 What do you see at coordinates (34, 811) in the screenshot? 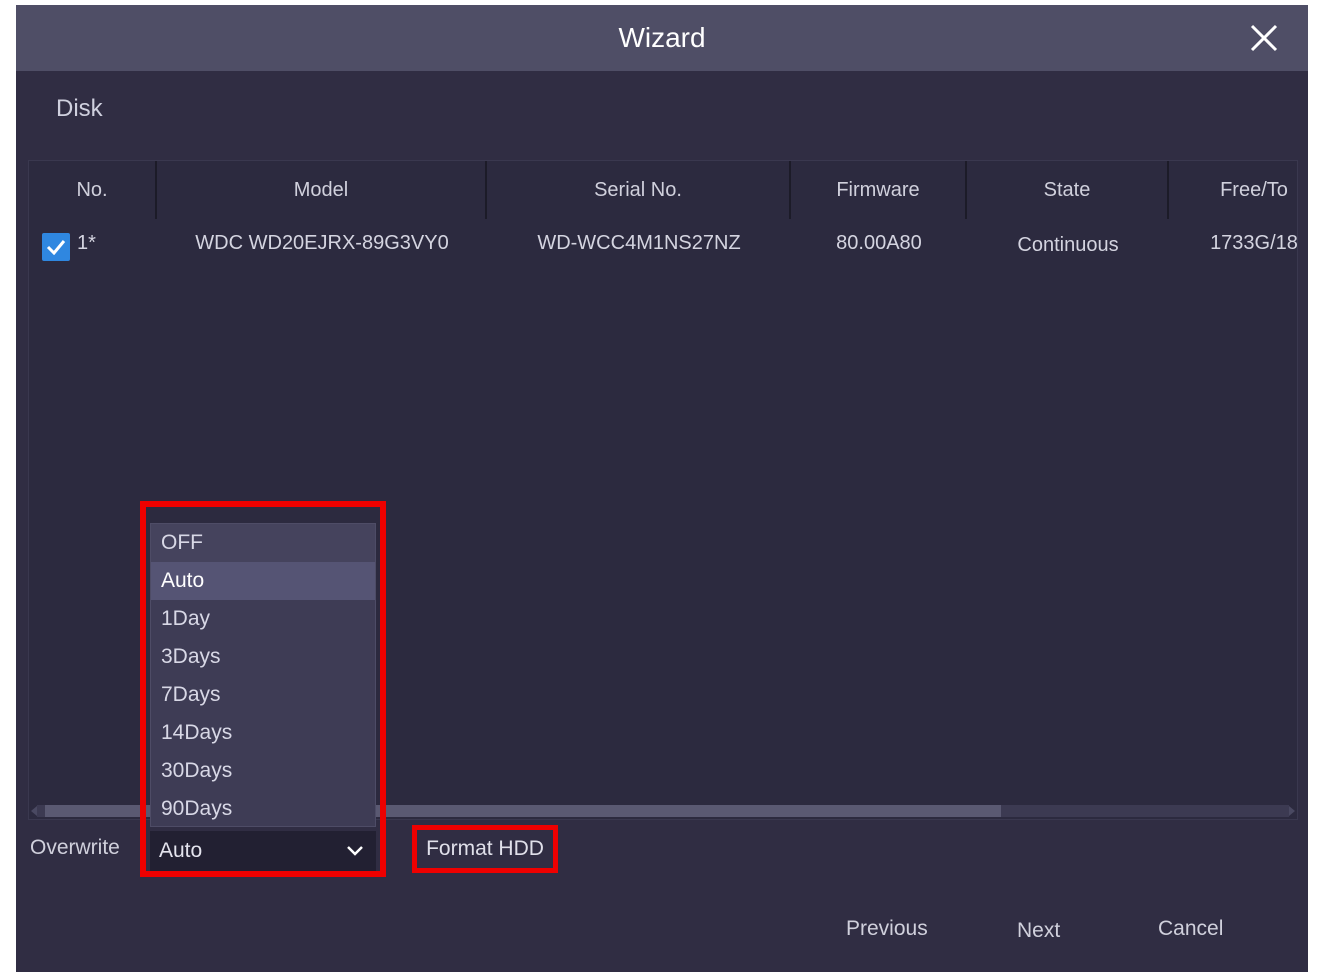
I see `scroll-left-icon` at bounding box center [34, 811].